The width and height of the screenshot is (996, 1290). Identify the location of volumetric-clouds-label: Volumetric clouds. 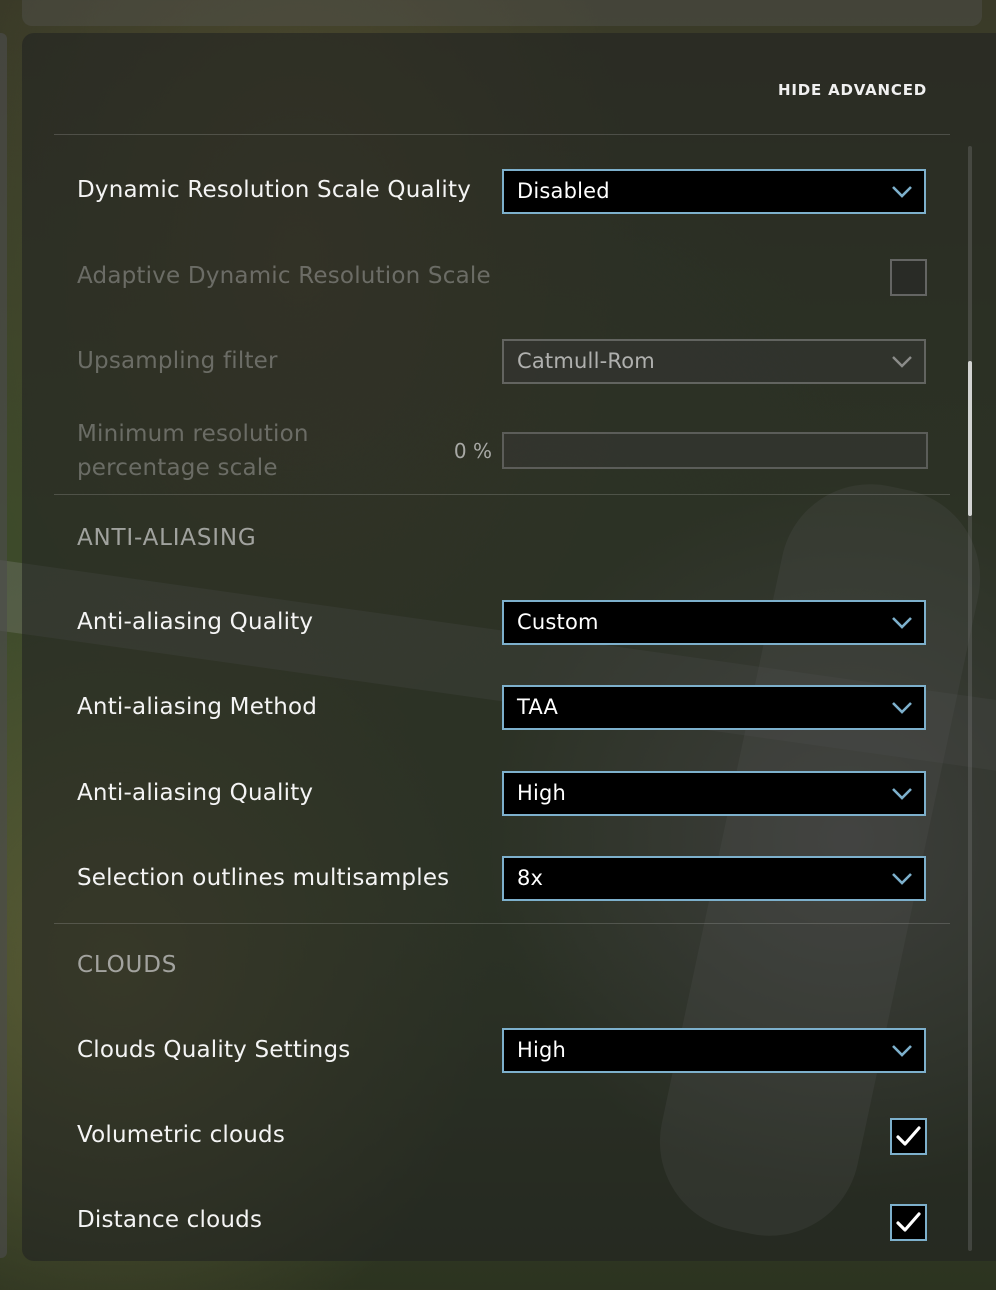
(181, 1135).